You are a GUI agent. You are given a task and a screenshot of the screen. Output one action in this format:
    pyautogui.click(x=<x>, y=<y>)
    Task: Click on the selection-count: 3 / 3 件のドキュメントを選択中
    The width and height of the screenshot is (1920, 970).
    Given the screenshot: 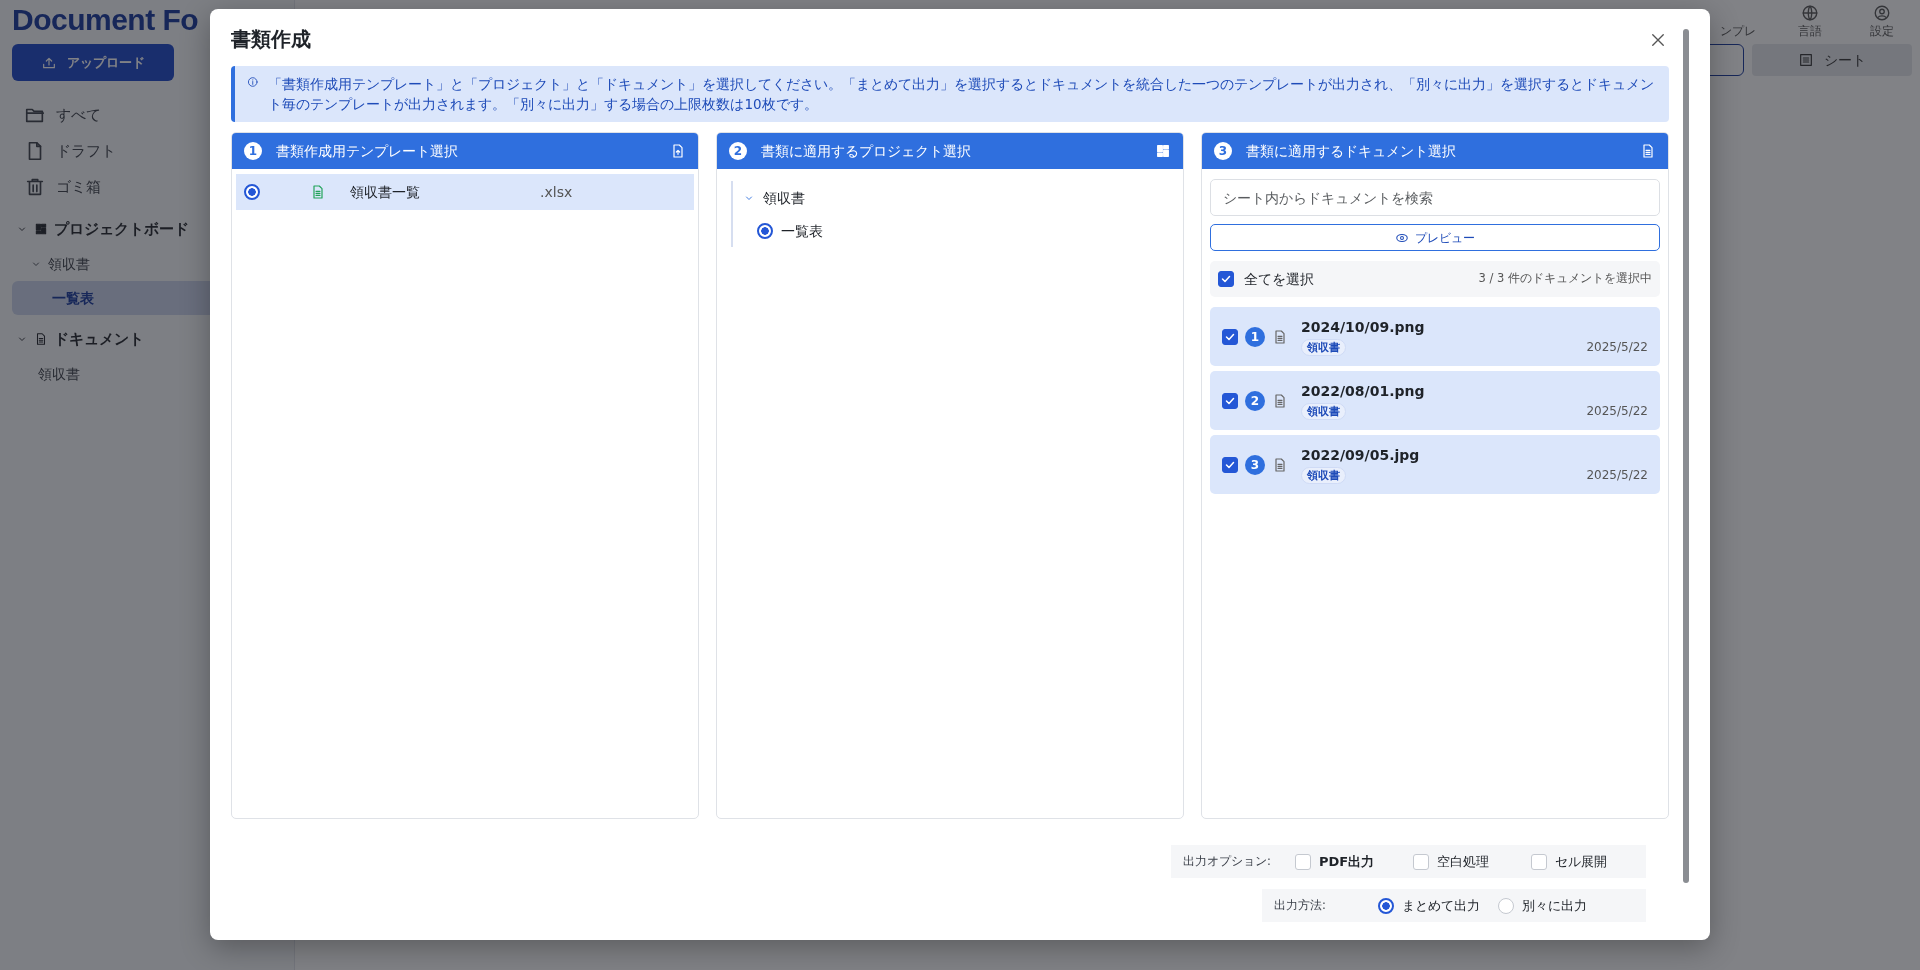 What is the action you would take?
    pyautogui.click(x=1565, y=279)
    